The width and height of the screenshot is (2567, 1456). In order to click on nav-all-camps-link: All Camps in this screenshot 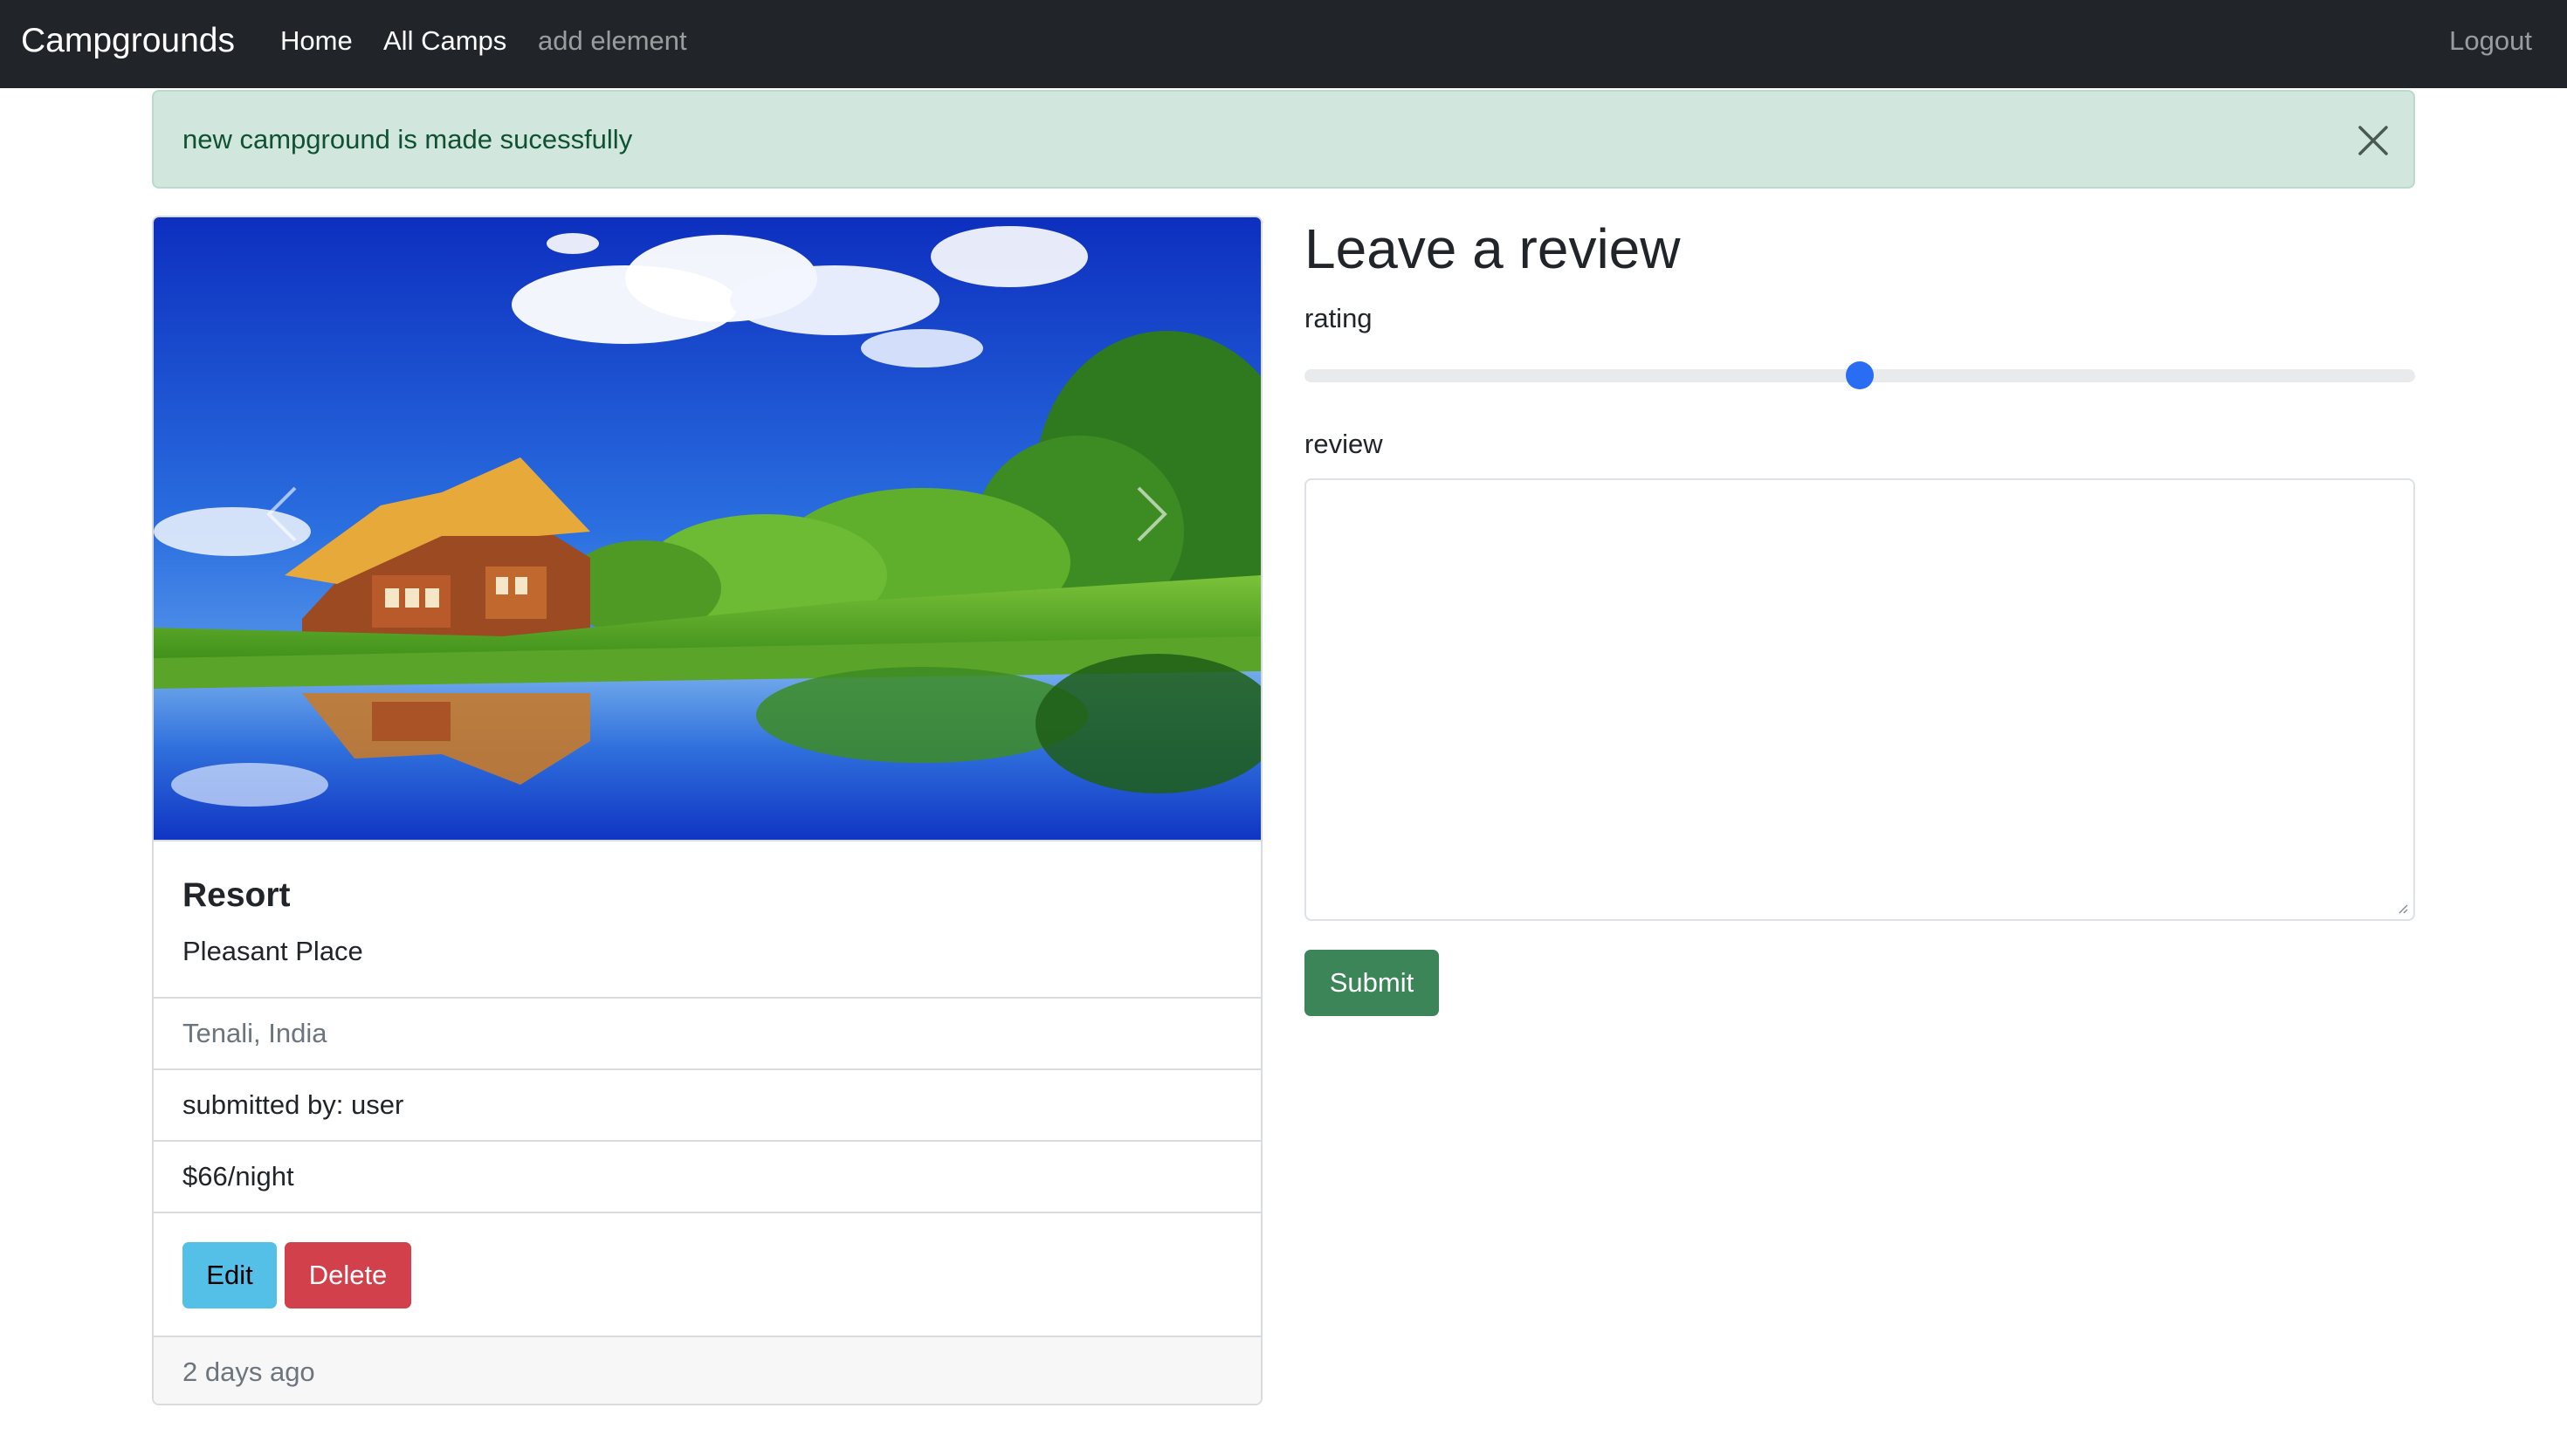, I will do `click(444, 44)`.